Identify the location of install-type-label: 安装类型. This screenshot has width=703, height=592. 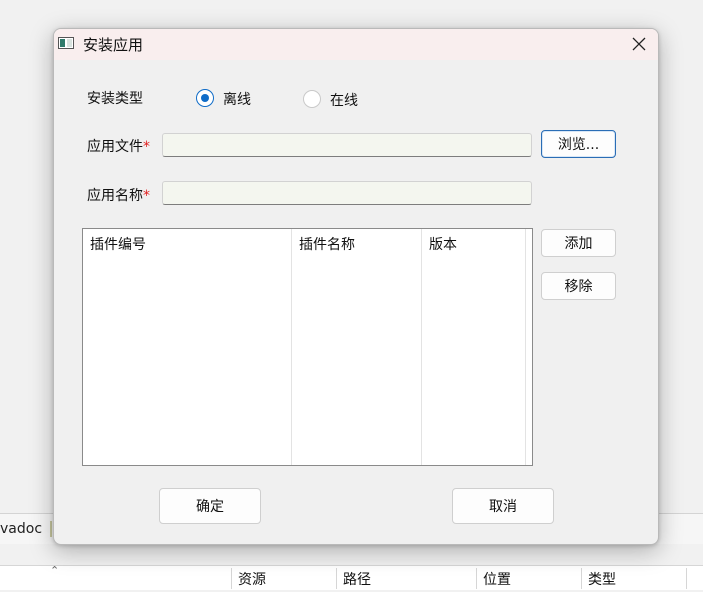
(115, 99).